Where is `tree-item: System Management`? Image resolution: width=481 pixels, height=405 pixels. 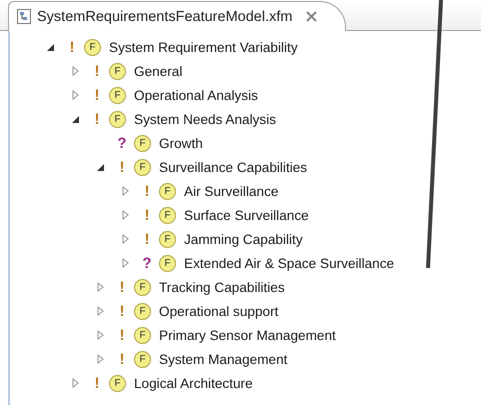
tree-item: System Management is located at coordinates (223, 359).